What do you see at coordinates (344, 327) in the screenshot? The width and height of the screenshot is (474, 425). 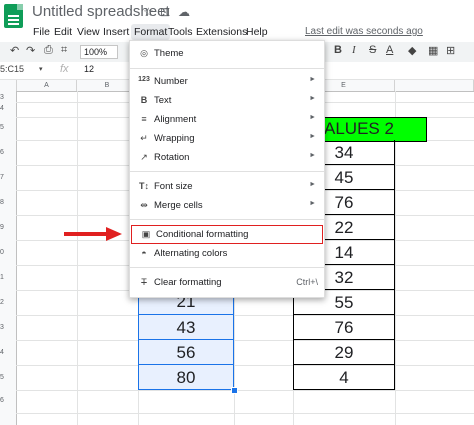 I see `cell-e: 76` at bounding box center [344, 327].